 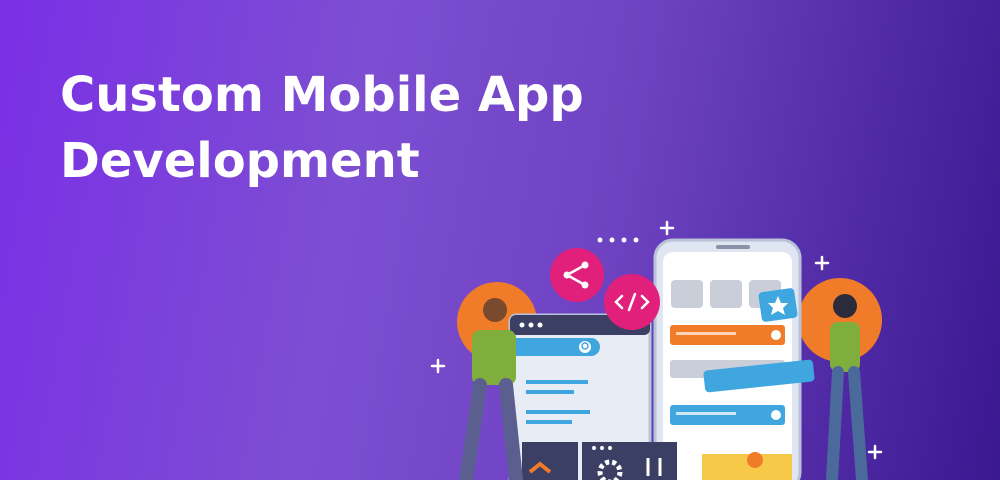 I want to click on title-line-2: Development, so click(x=240, y=161).